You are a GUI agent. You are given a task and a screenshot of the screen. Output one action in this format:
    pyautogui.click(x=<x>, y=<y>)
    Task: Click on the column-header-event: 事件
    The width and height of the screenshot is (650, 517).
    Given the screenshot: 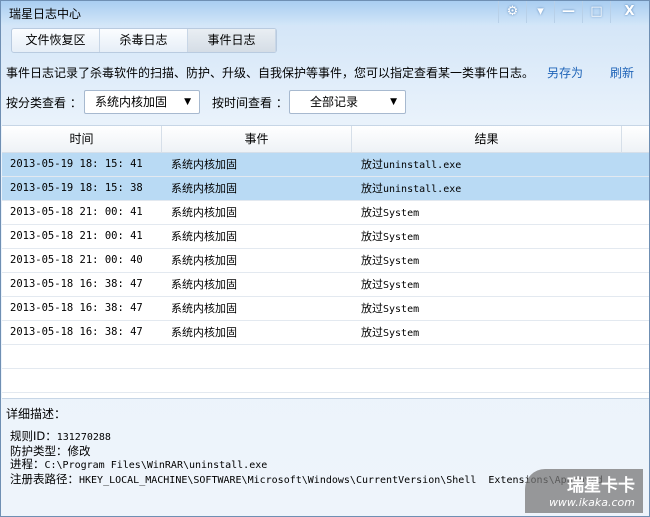 What is the action you would take?
    pyautogui.click(x=257, y=139)
    